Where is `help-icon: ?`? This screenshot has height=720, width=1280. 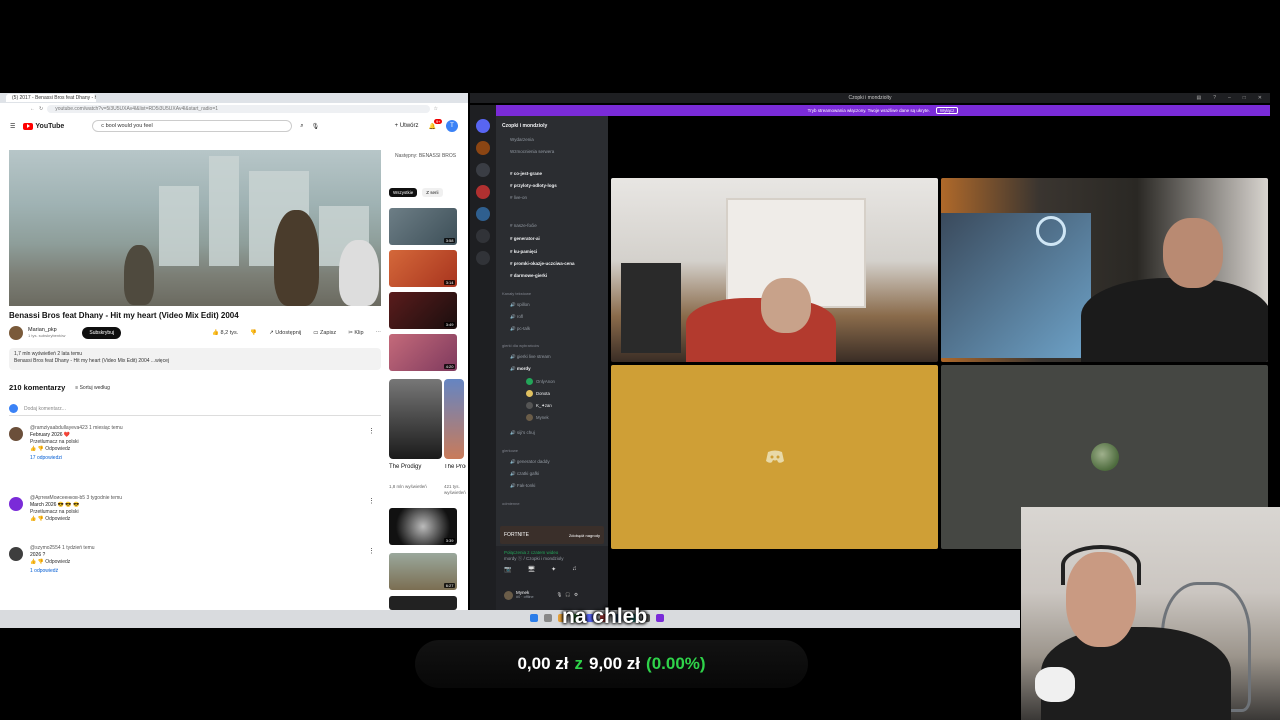 help-icon: ? is located at coordinates (1214, 98).